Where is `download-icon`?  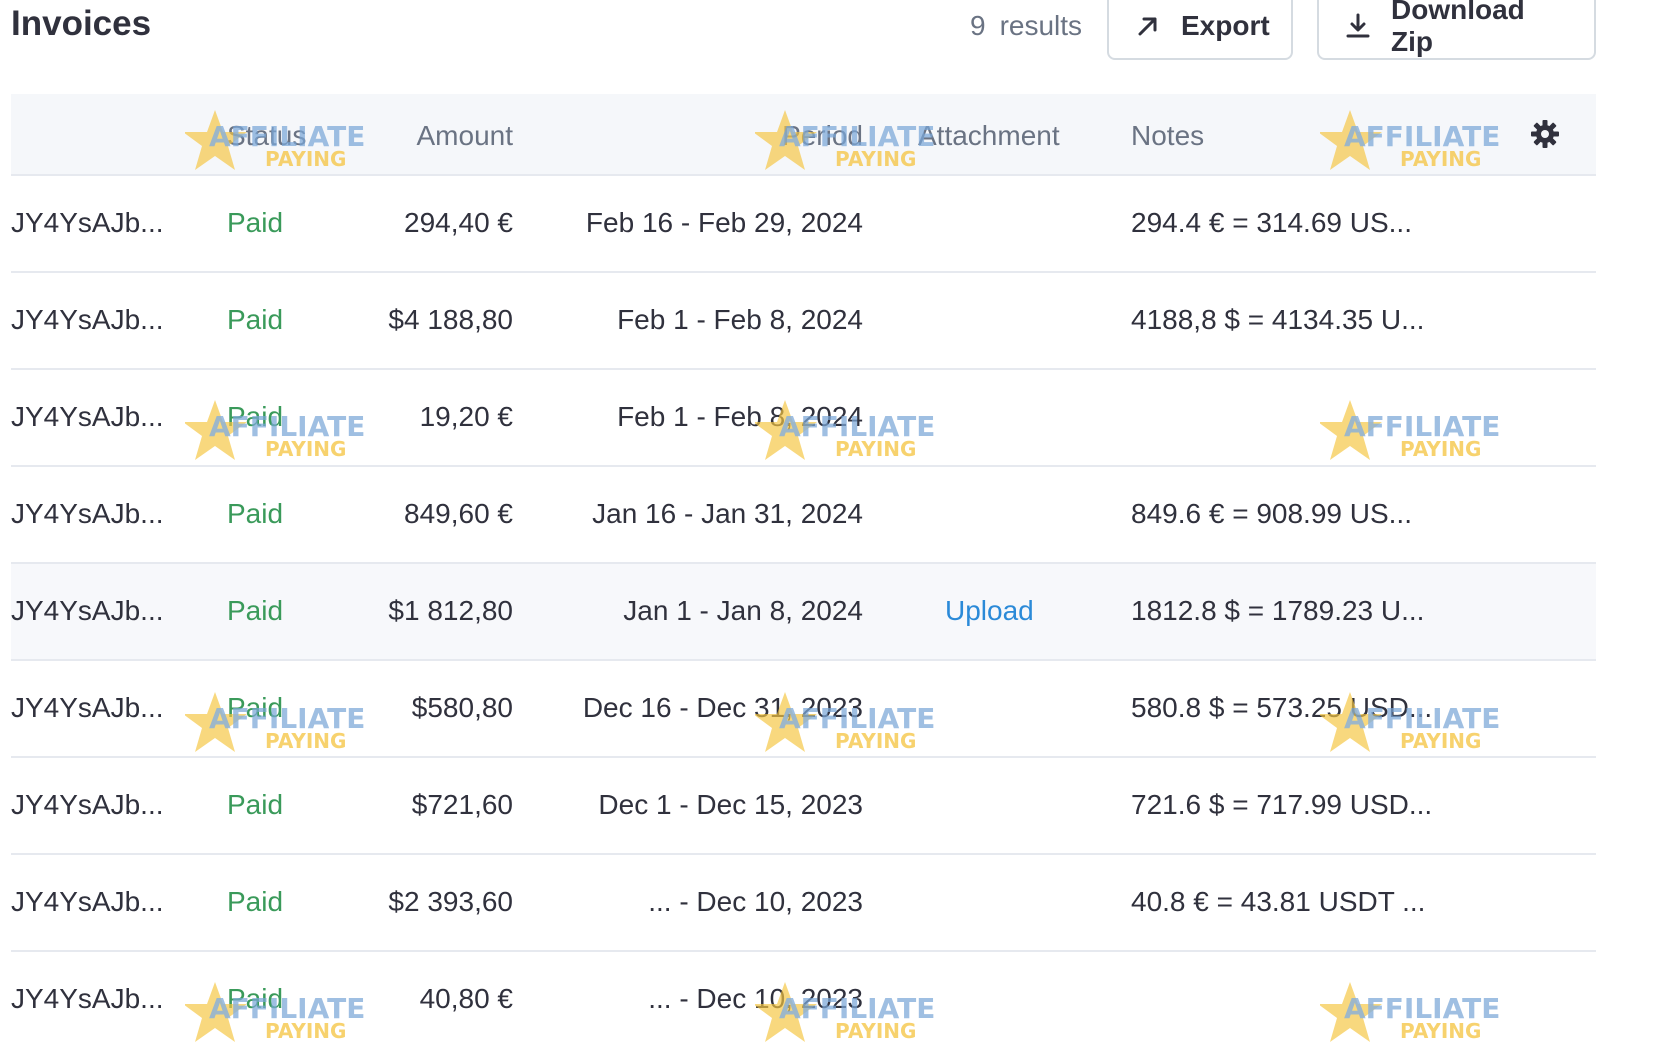
download-icon is located at coordinates (1358, 26).